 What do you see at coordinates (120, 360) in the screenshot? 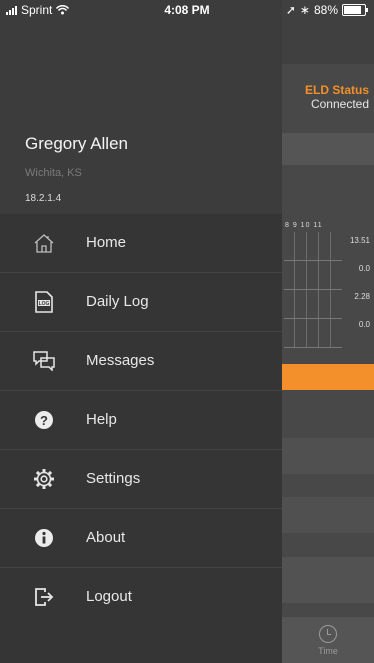
I see `menu-item-label: Messages` at bounding box center [120, 360].